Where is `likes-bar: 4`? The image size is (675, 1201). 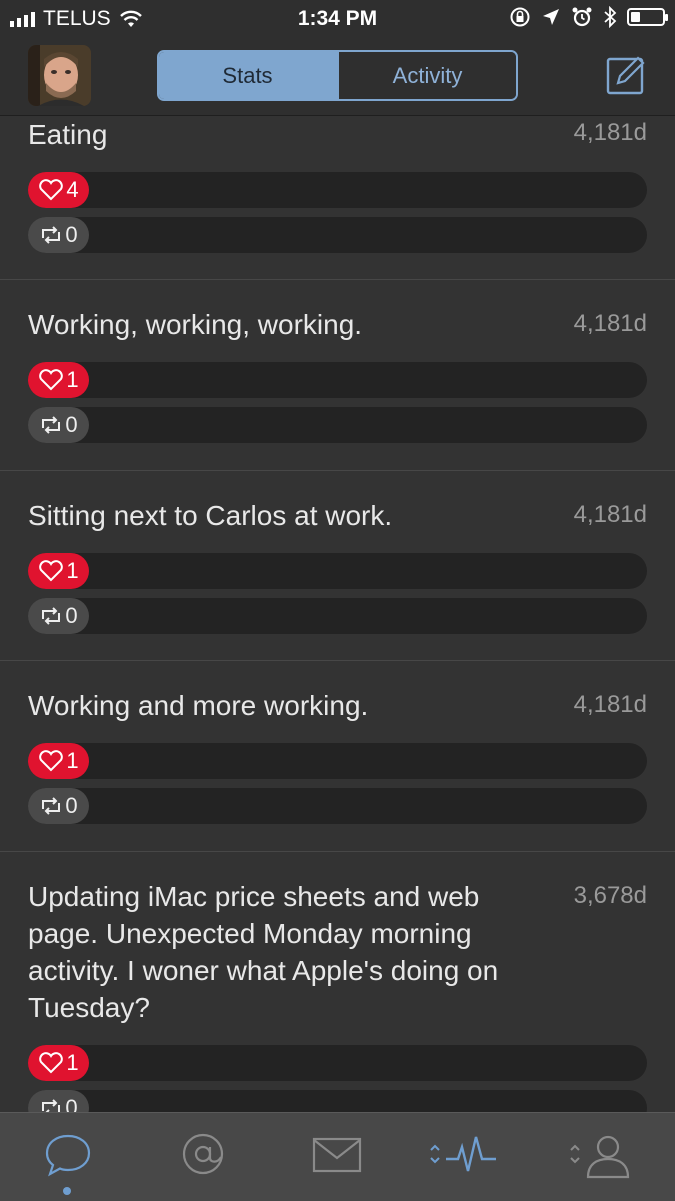 likes-bar: 4 is located at coordinates (337, 190).